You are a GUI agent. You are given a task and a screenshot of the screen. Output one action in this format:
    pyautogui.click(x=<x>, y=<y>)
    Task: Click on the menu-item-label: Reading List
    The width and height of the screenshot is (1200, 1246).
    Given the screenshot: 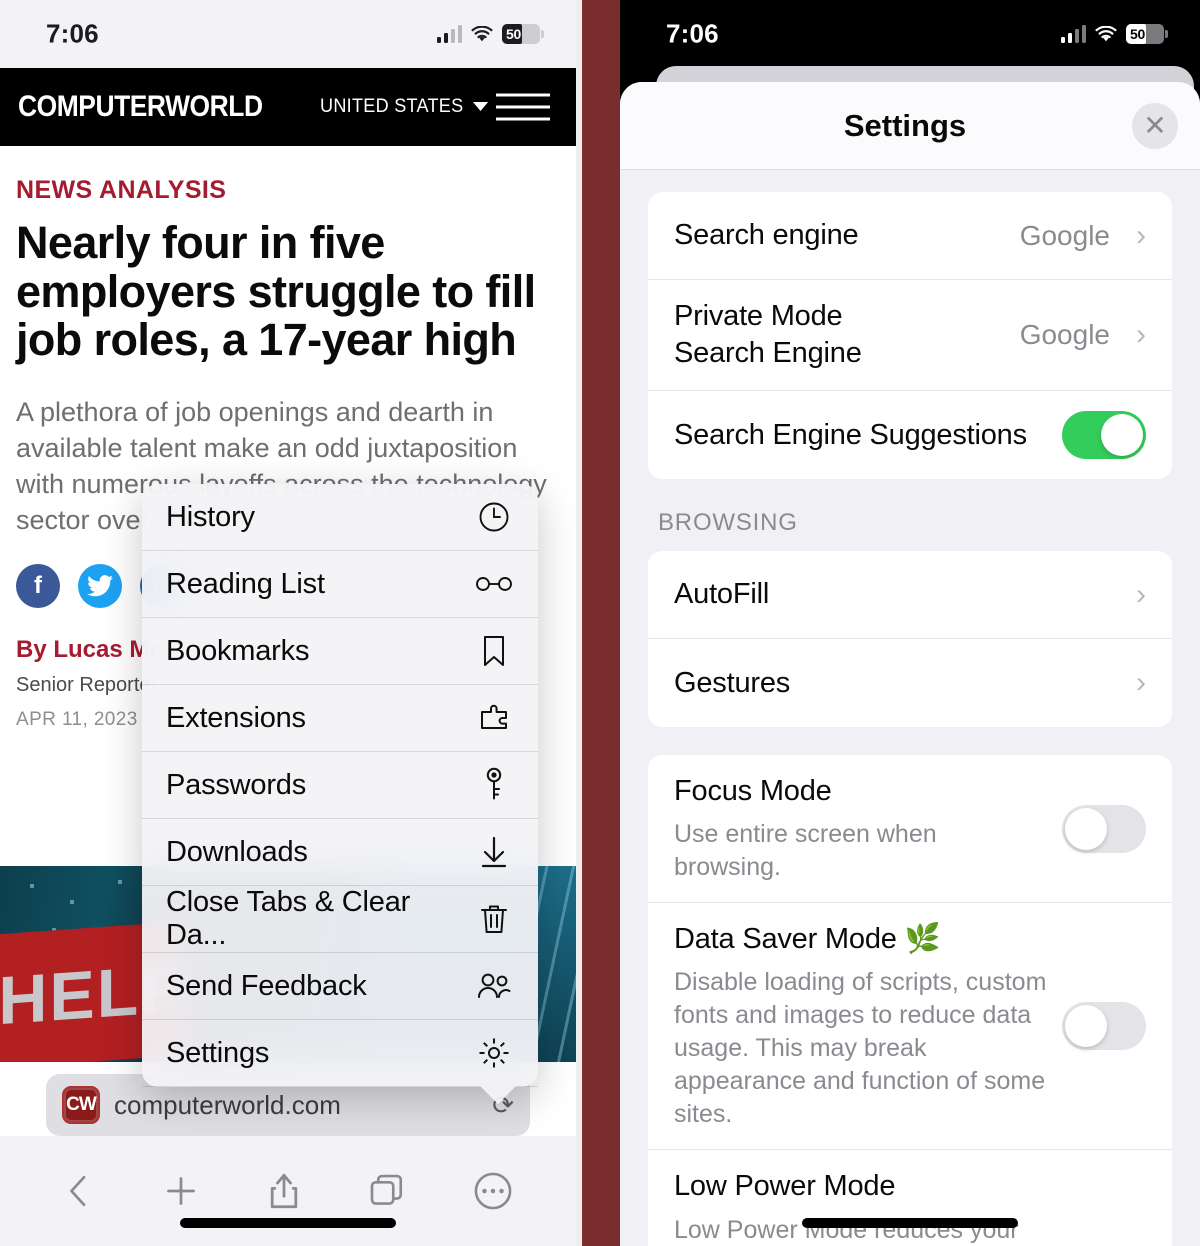 What is the action you would take?
    pyautogui.click(x=245, y=583)
    